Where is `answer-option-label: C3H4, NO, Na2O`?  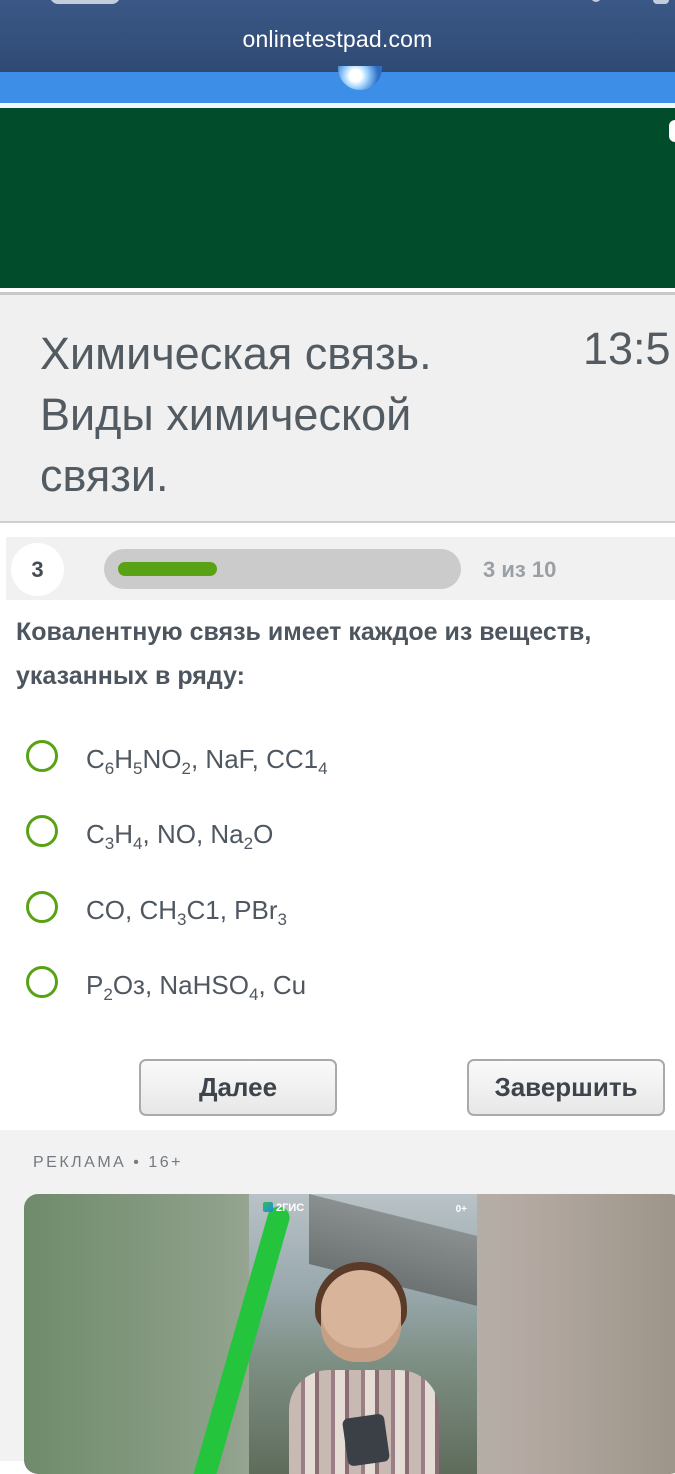 answer-option-label: C3H4, NO, Na2O is located at coordinates (179, 835).